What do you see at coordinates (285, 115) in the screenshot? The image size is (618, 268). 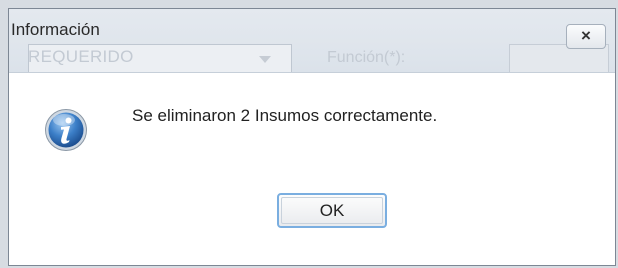 I see `dialog-message: Se eliminaron 2 Insumos correctamente.` at bounding box center [285, 115].